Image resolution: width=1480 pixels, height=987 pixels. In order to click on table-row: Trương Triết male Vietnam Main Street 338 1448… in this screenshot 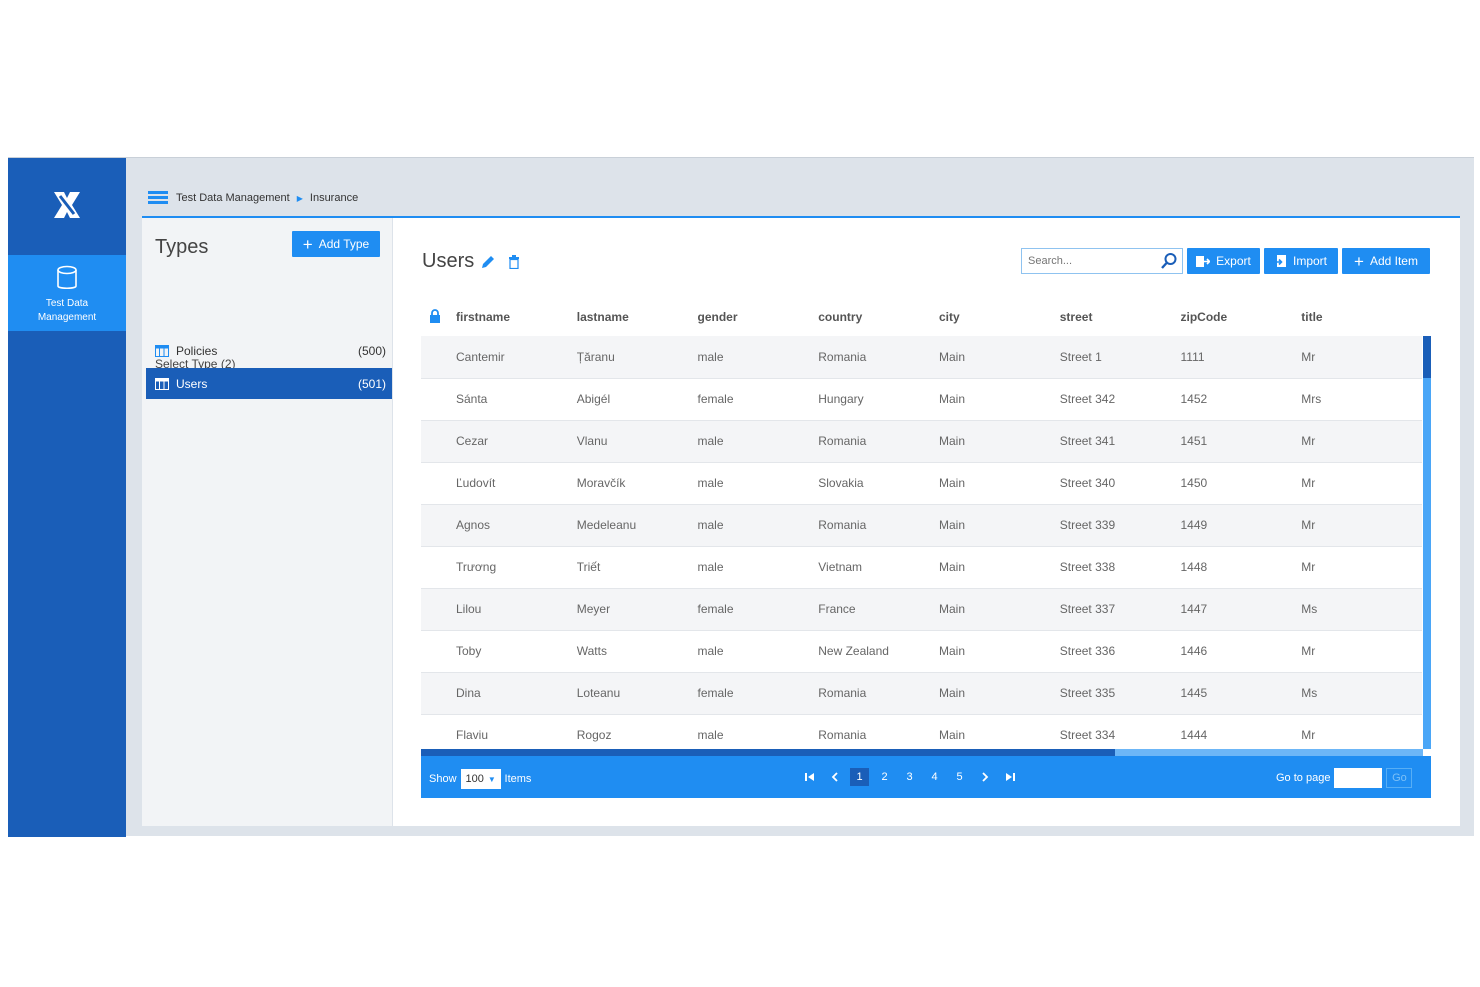, I will do `click(921, 567)`.